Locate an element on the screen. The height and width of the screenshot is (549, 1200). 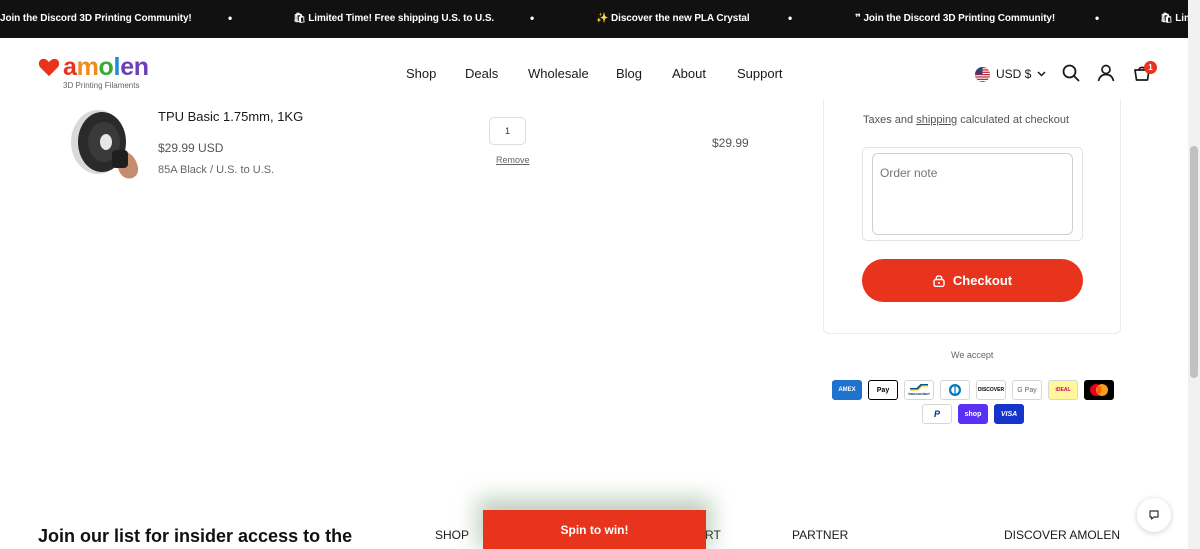
order-note-input is located at coordinates (972, 194).